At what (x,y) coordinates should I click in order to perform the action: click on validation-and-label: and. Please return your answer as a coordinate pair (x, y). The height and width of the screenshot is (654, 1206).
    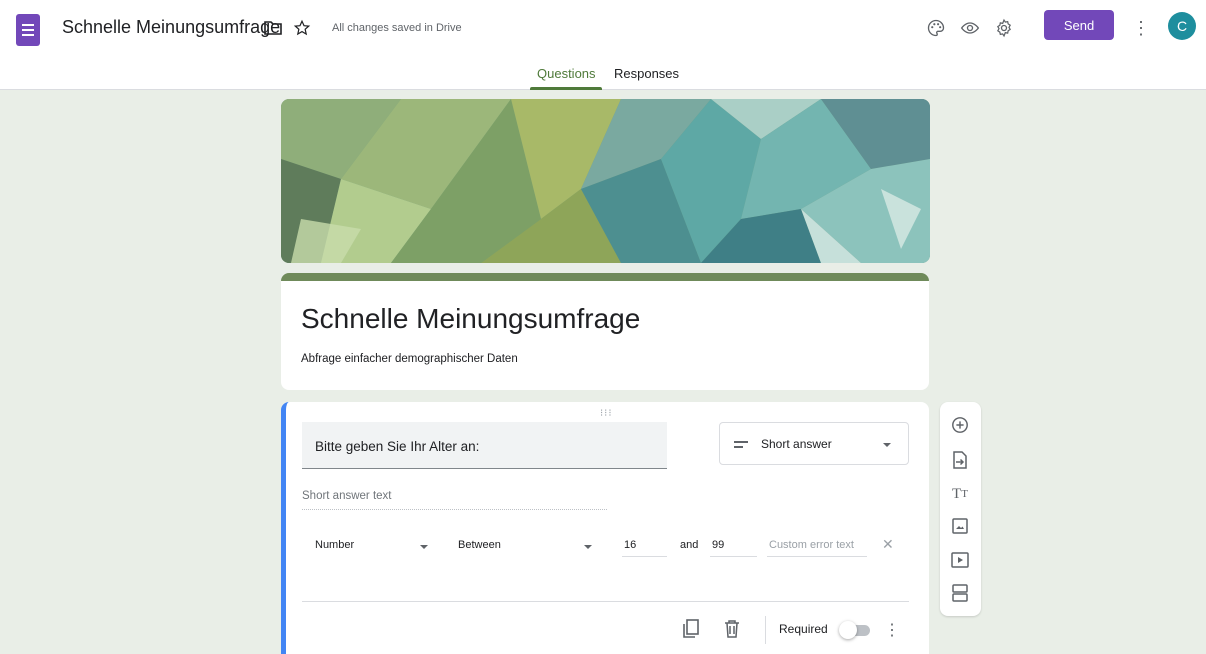
    Looking at the image, I should click on (689, 545).